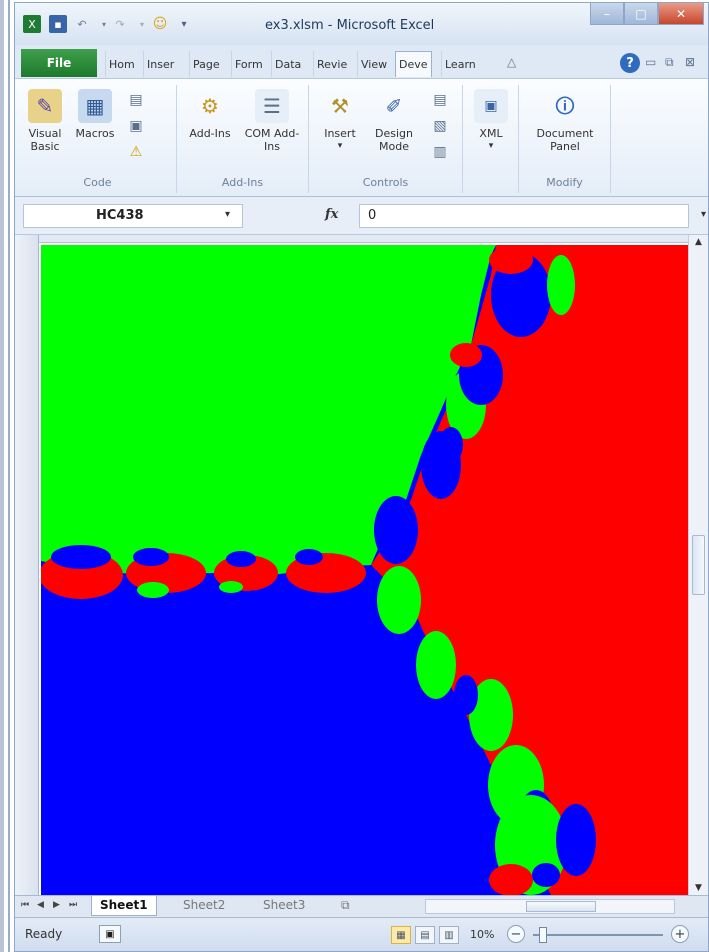 The height and width of the screenshot is (952, 709). Describe the element at coordinates (598, 935) in the screenshot. I see `zoom-slider` at that location.